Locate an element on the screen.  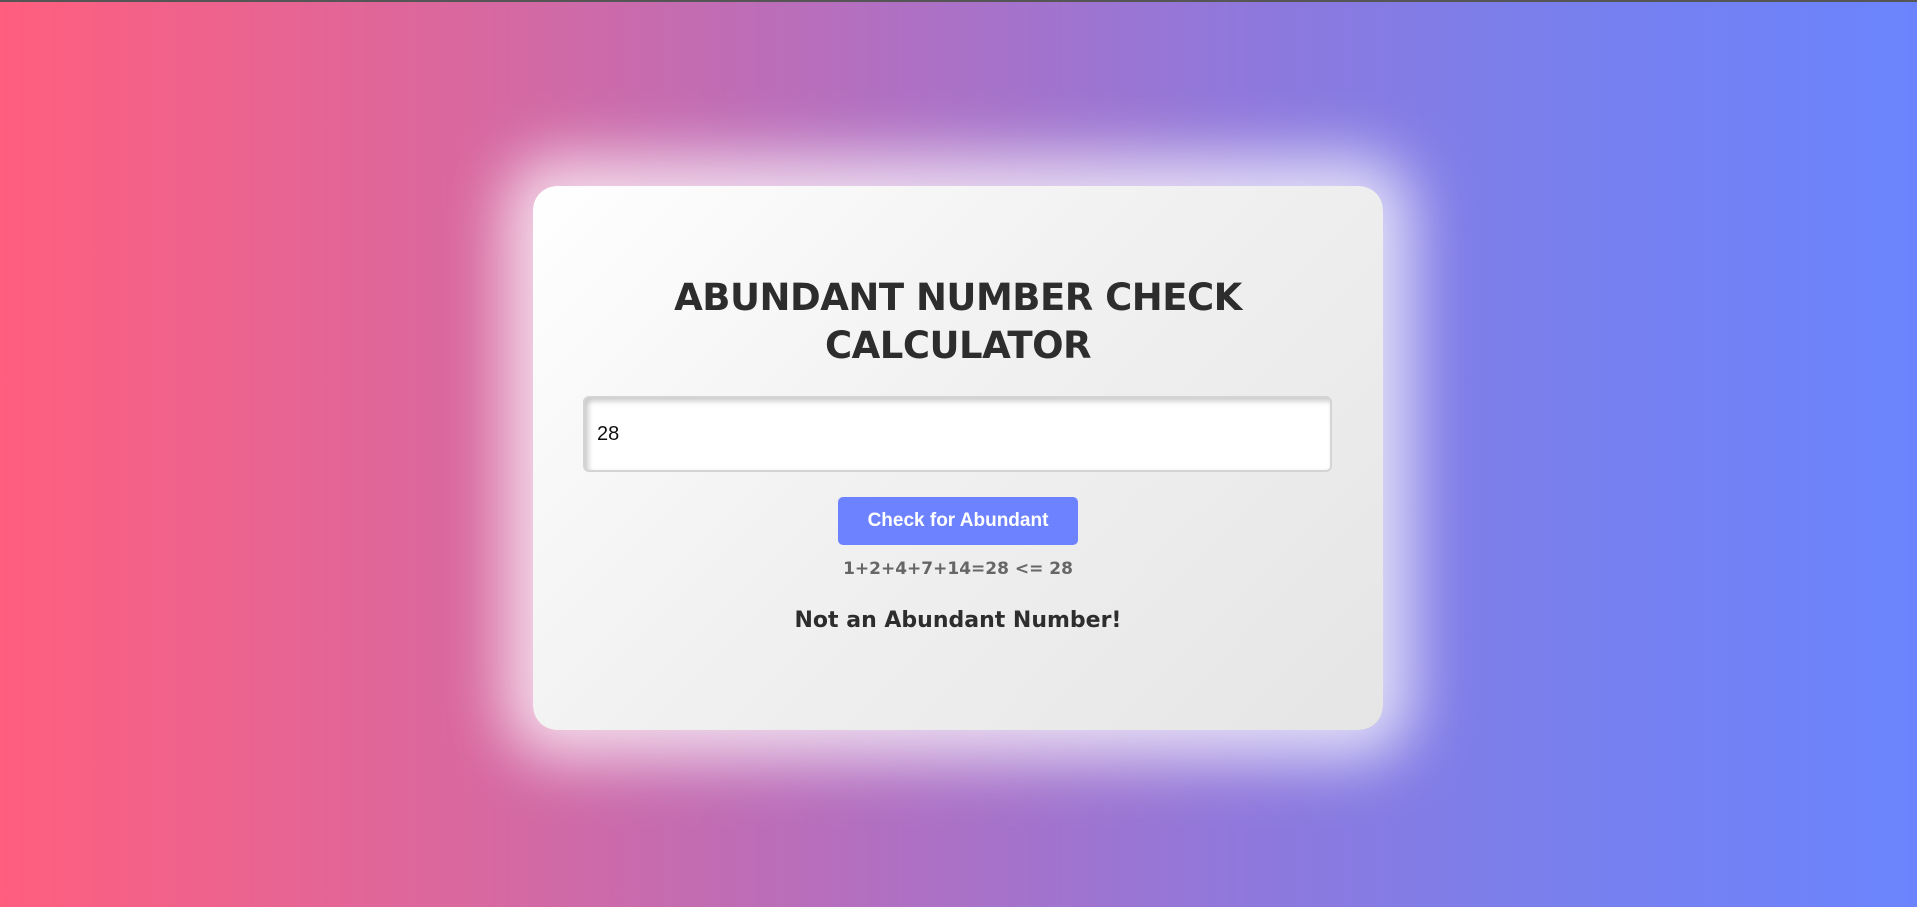
top-border is located at coordinates (958, 1).